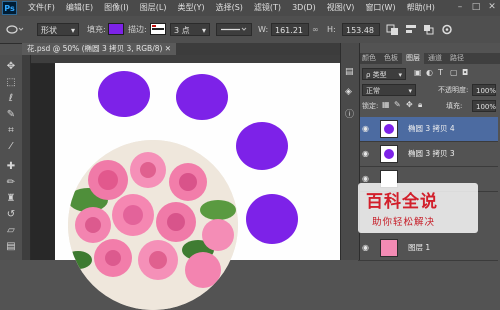  I want to click on link-dimensions-icon: ∞, so click(315, 29).